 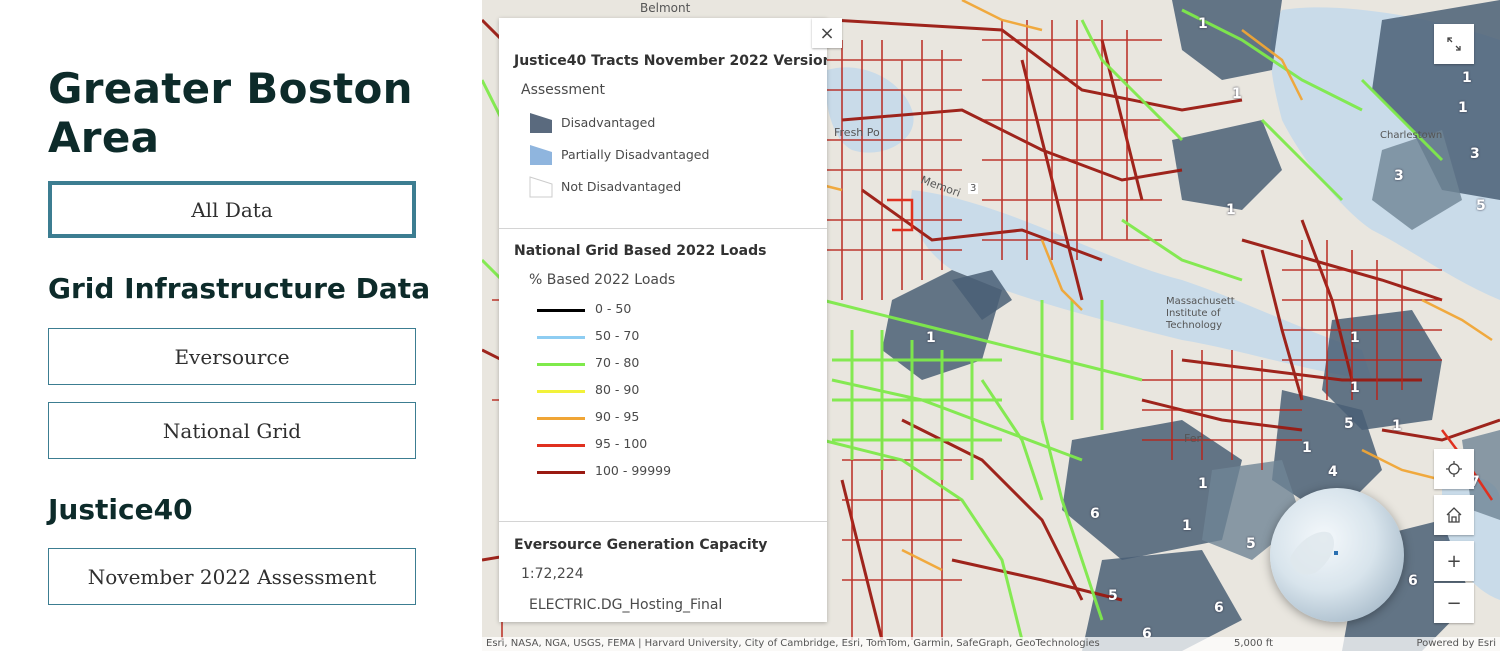 I want to click on locate-button, so click(x=1454, y=469).